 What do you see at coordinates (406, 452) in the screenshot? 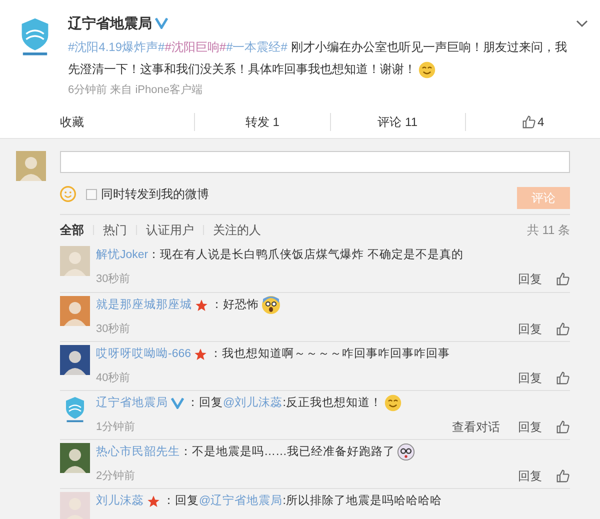
I see `dizzy-face-icon` at bounding box center [406, 452].